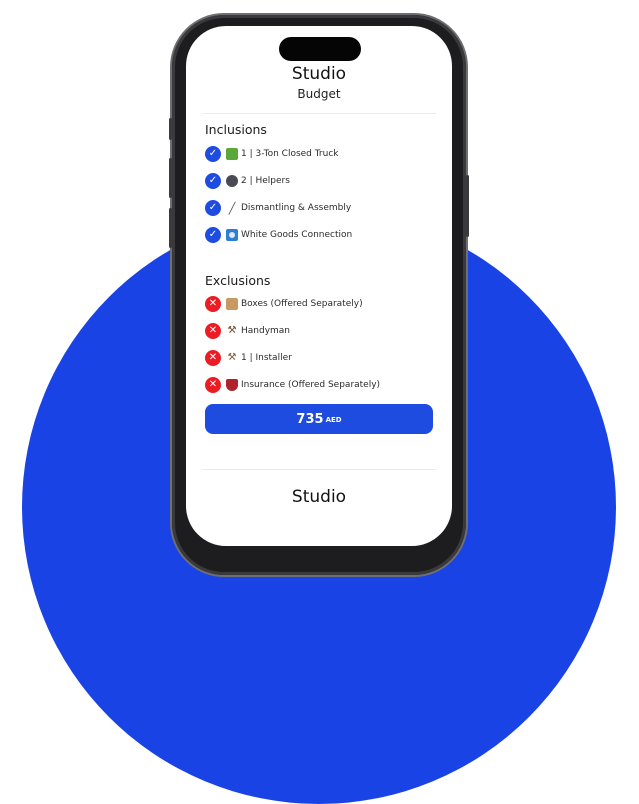 Image resolution: width=639 pixels, height=804 pixels. I want to click on phone-volume-down-button, so click(170, 228).